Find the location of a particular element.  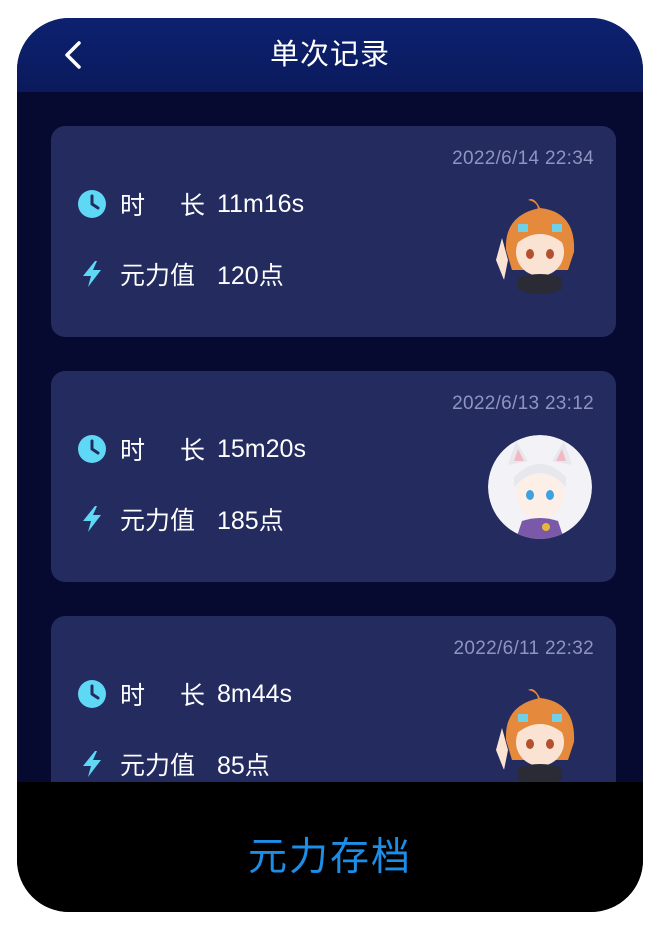

bottom-bar: 元力存档 is located at coordinates (330, 847).